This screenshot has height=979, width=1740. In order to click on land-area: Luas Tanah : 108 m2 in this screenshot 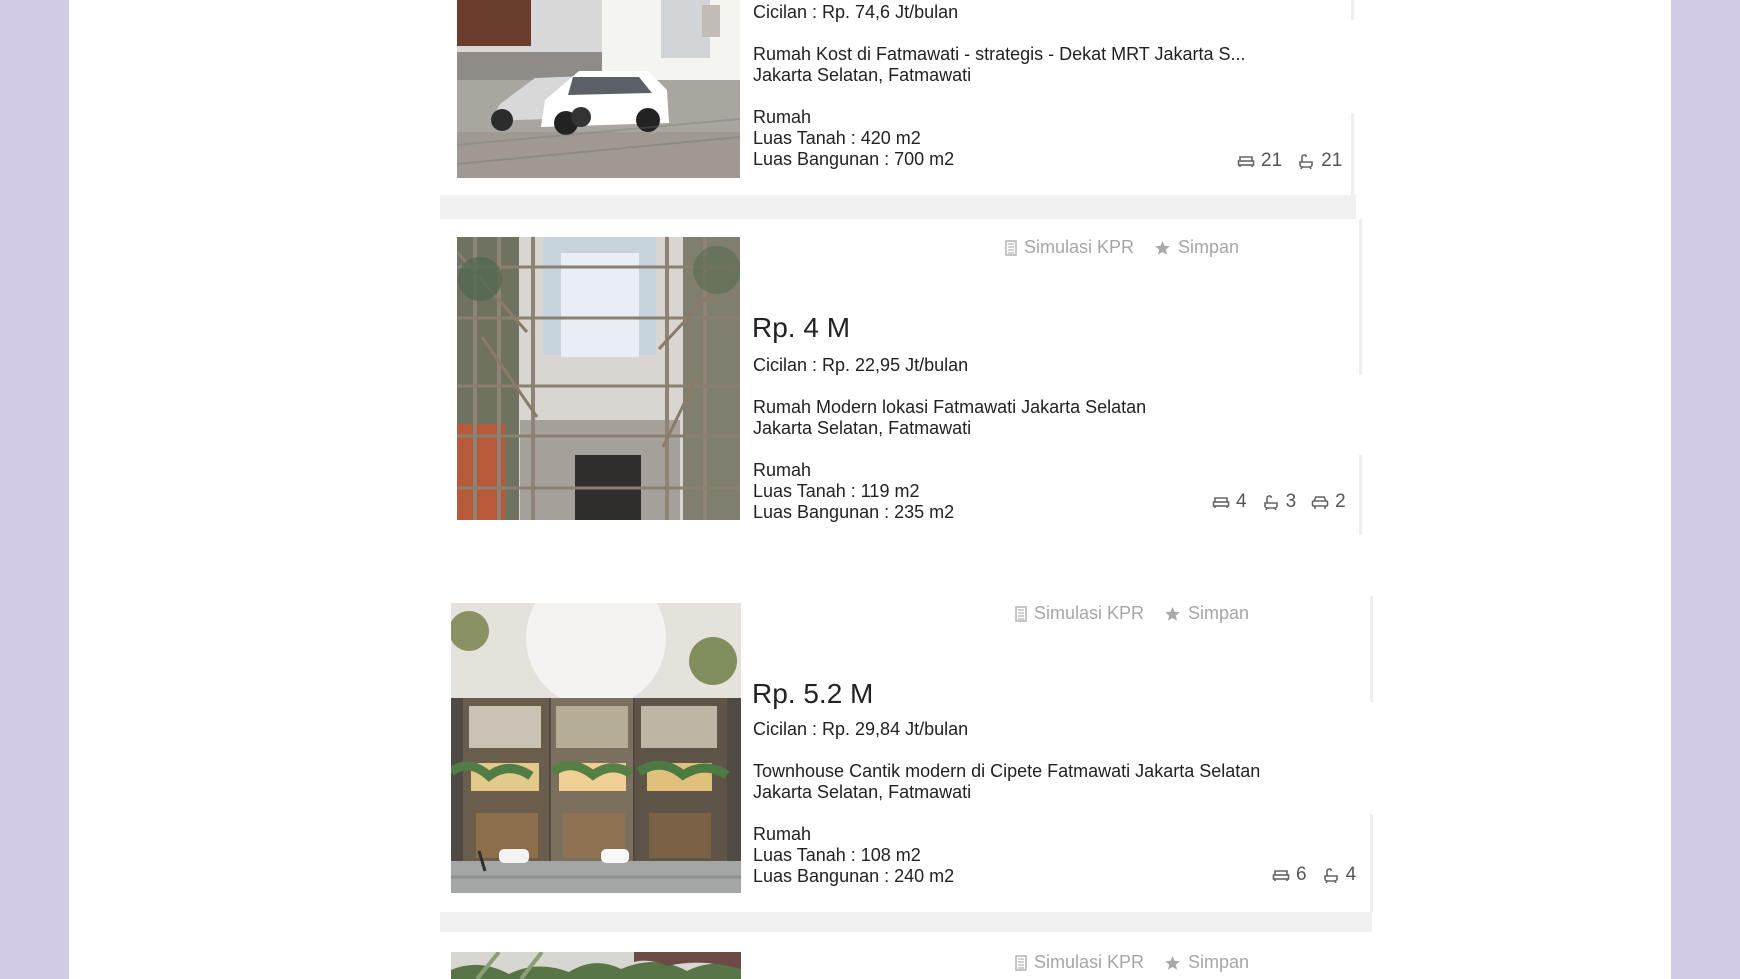, I will do `click(837, 855)`.